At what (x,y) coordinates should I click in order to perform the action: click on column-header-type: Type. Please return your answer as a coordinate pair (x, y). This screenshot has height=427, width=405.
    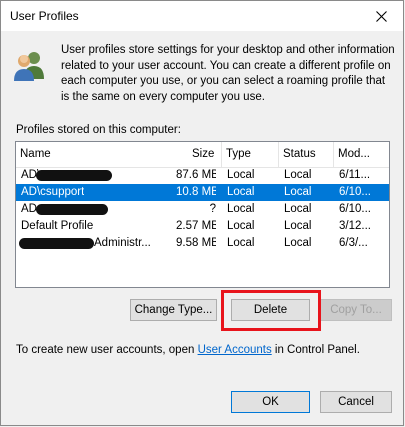
    Looking at the image, I should click on (250, 154).